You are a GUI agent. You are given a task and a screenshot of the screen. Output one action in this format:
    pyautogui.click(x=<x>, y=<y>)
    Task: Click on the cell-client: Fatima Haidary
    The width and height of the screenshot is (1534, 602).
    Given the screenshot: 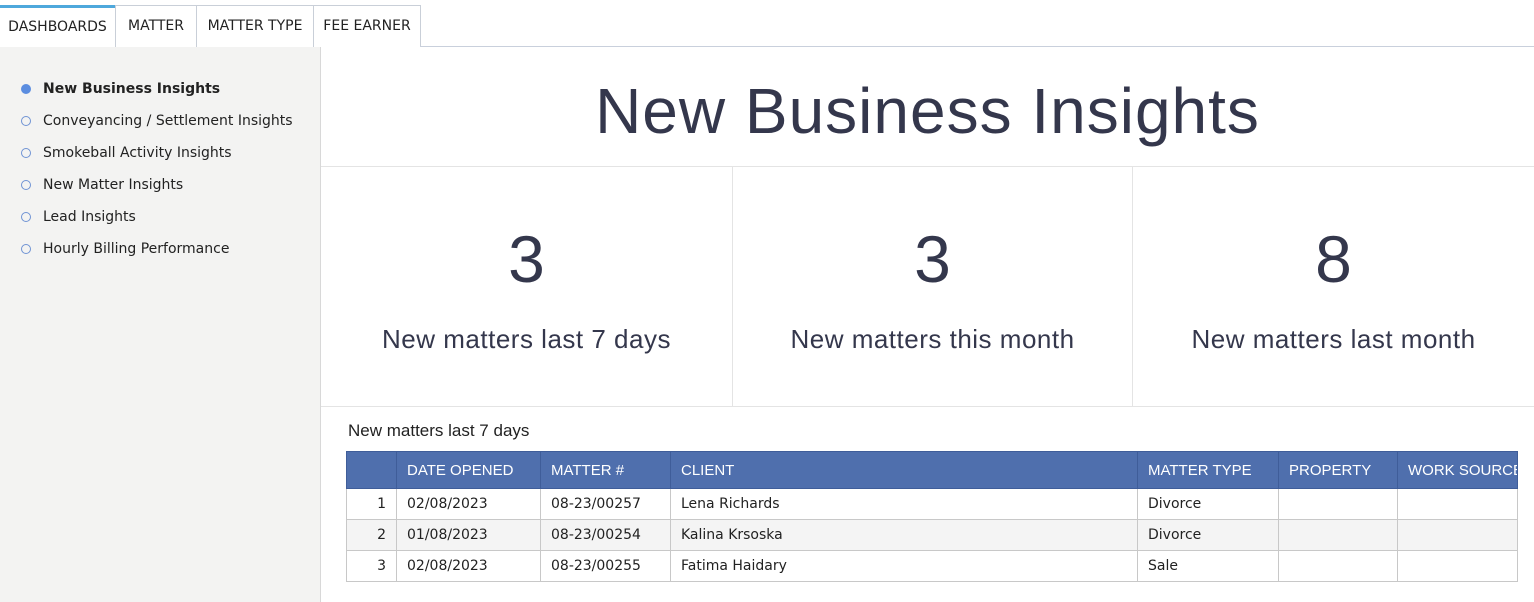 What is the action you would take?
    pyautogui.click(x=904, y=566)
    